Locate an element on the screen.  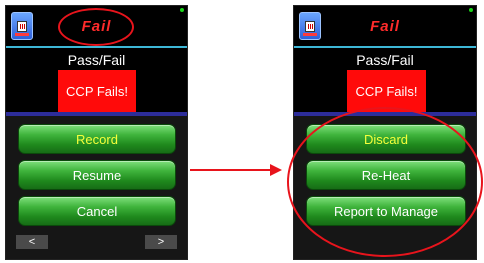
prev-page-button: < is located at coordinates (32, 242).